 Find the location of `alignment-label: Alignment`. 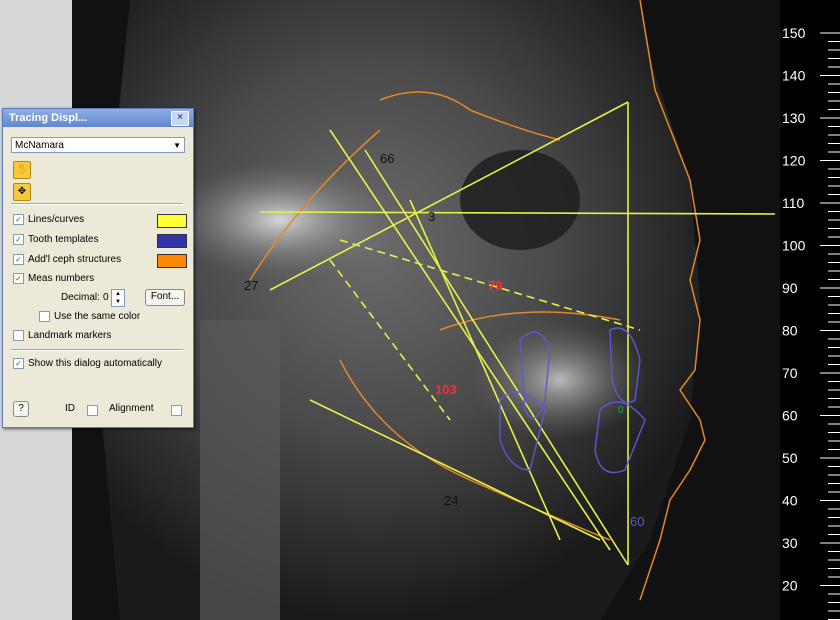

alignment-label: Alignment is located at coordinates (131, 408).